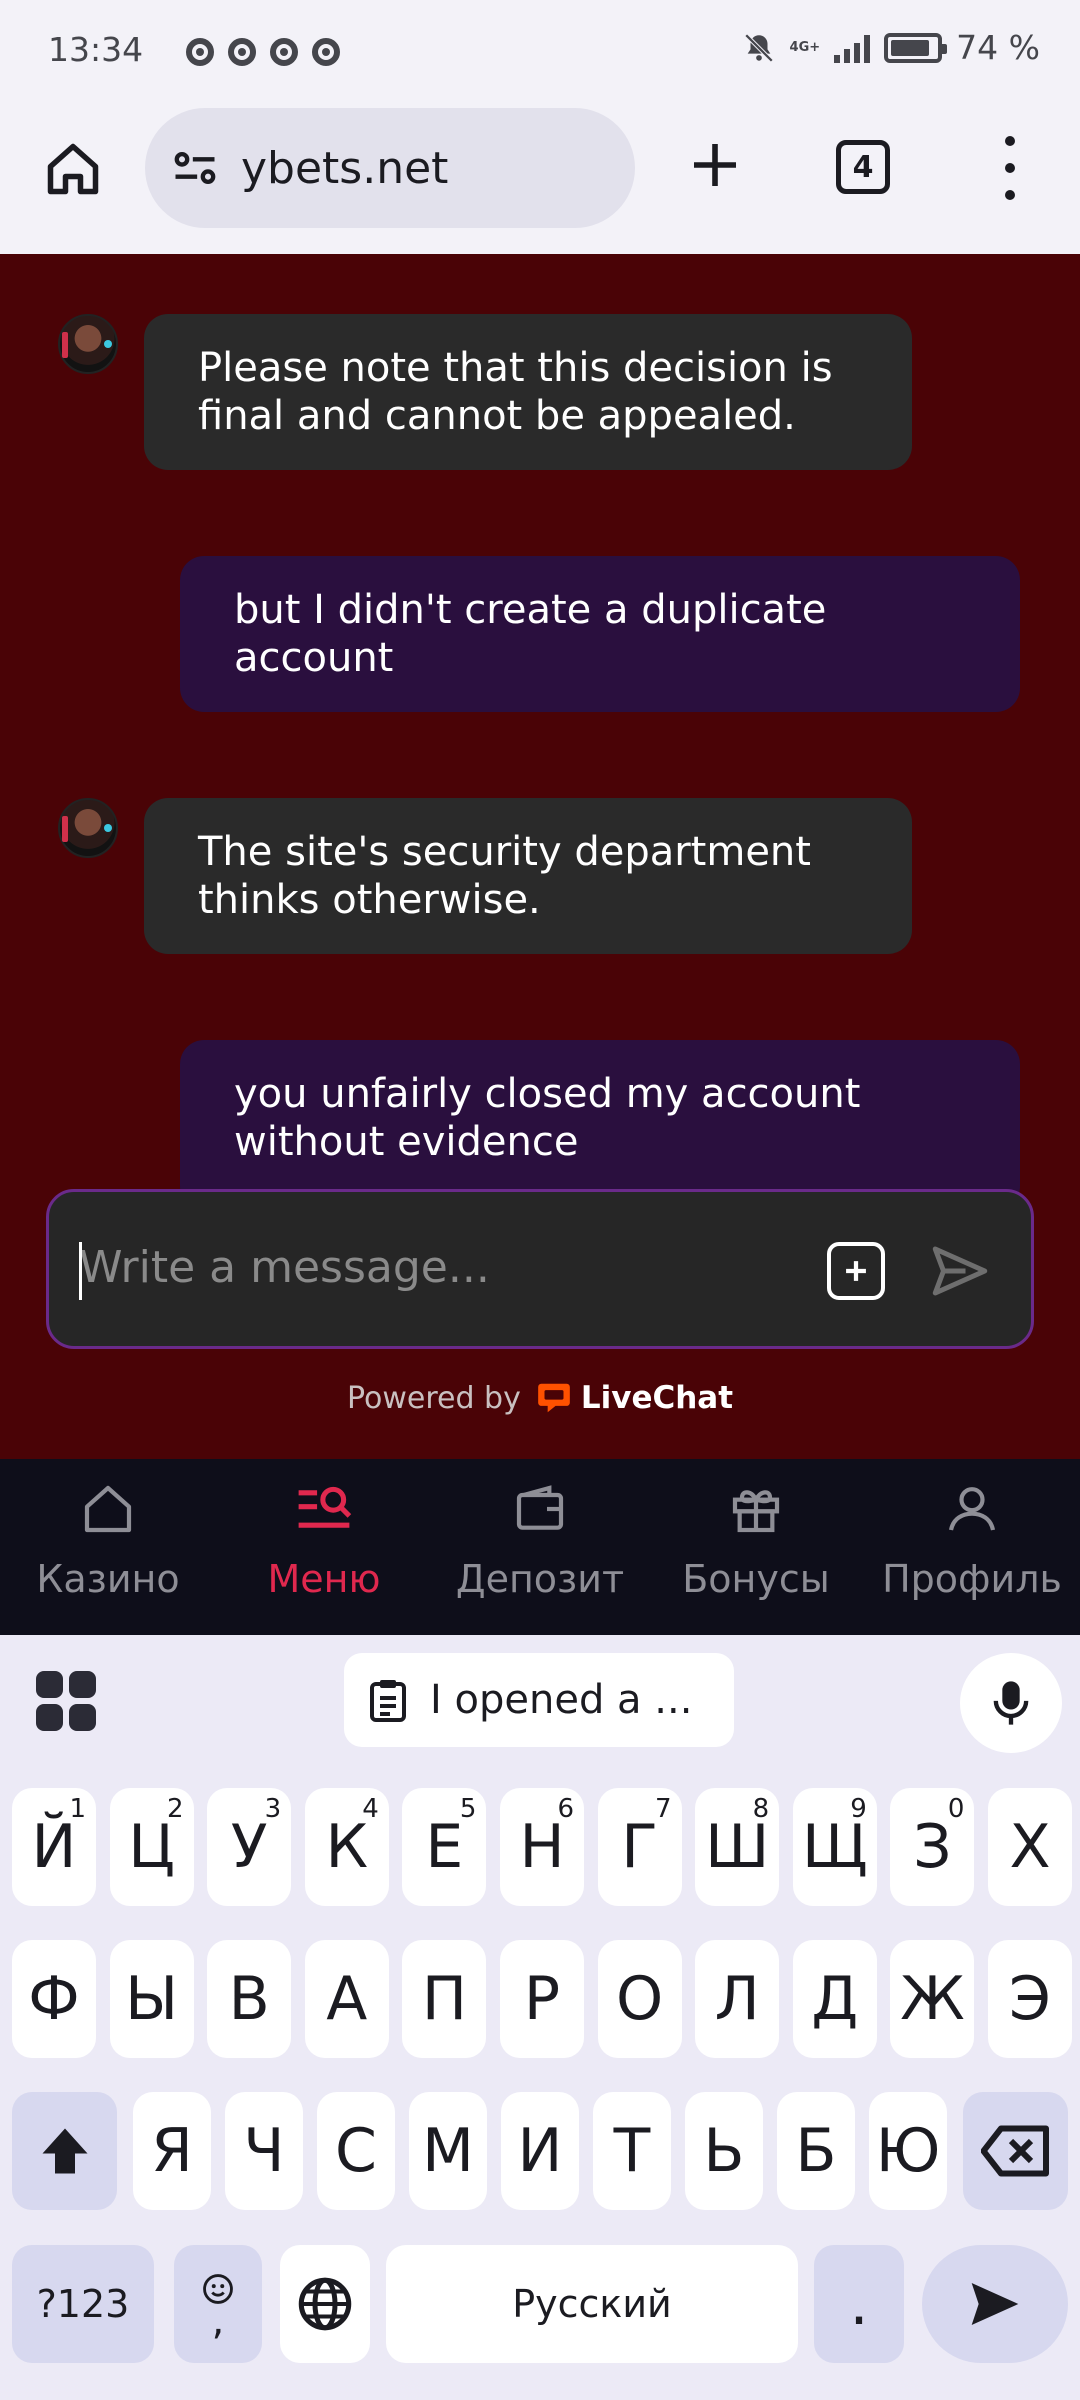 The height and width of the screenshot is (2400, 1080). I want to click on send-icon, so click(960, 1271).